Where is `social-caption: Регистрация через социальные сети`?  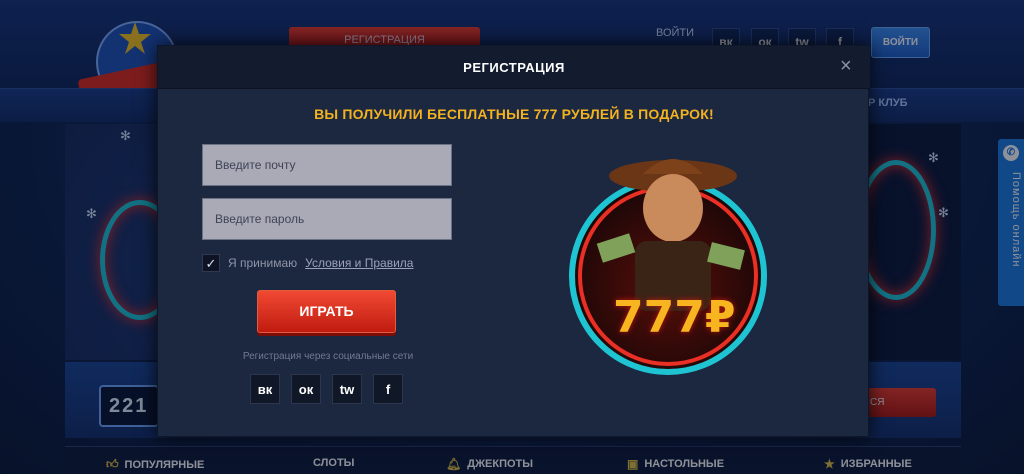 social-caption: Регистрация через социальные сети is located at coordinates (328, 356).